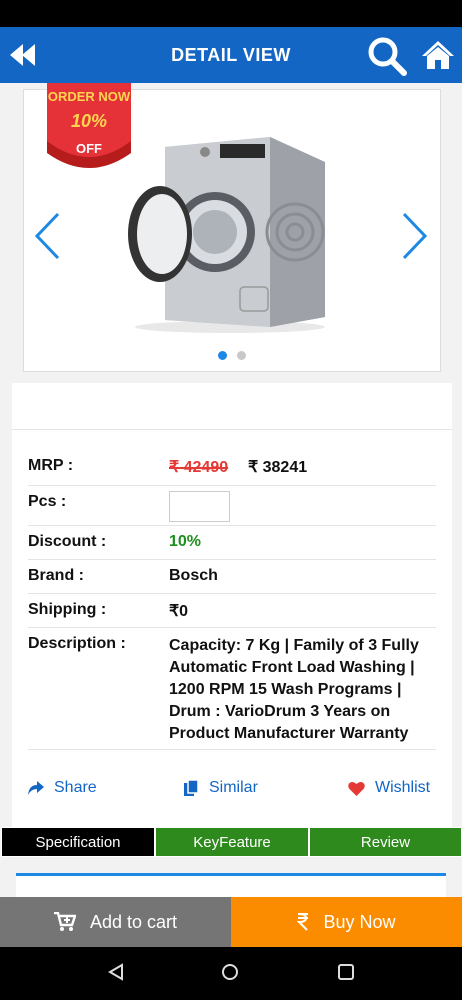 This screenshot has width=462, height=1000. What do you see at coordinates (179, 611) in the screenshot?
I see `shipping-value: ₹0` at bounding box center [179, 611].